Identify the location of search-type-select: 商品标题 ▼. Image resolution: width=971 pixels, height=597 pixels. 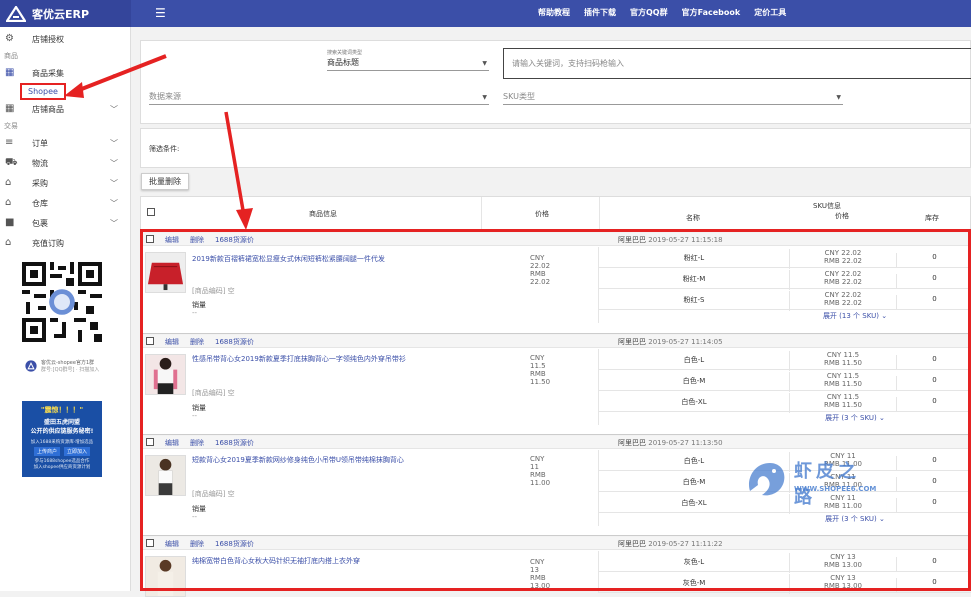
(408, 63).